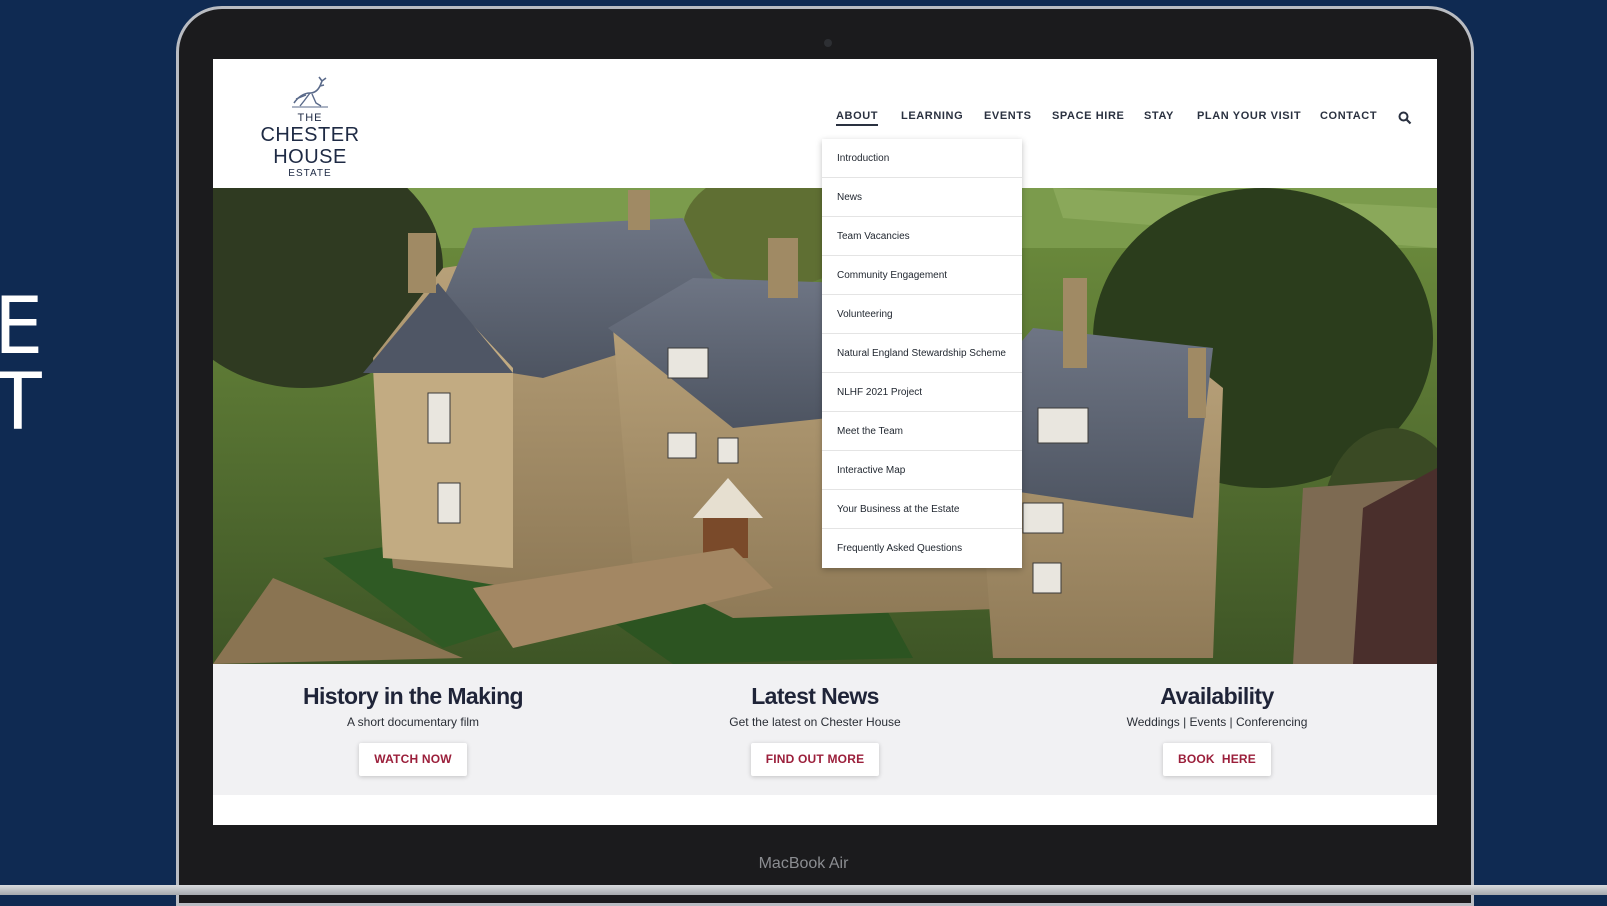 This screenshot has width=1607, height=906. I want to click on logo-line-3: ESTATE, so click(310, 173).